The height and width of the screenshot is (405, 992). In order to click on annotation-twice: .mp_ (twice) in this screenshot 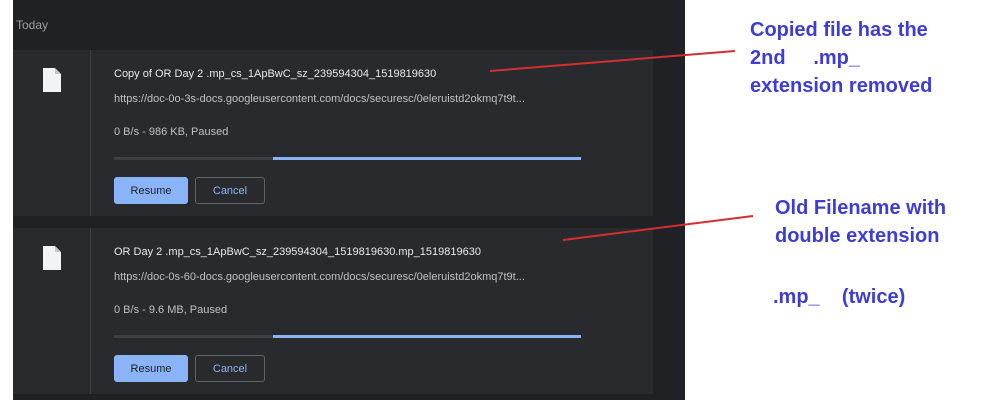, I will do `click(839, 297)`.